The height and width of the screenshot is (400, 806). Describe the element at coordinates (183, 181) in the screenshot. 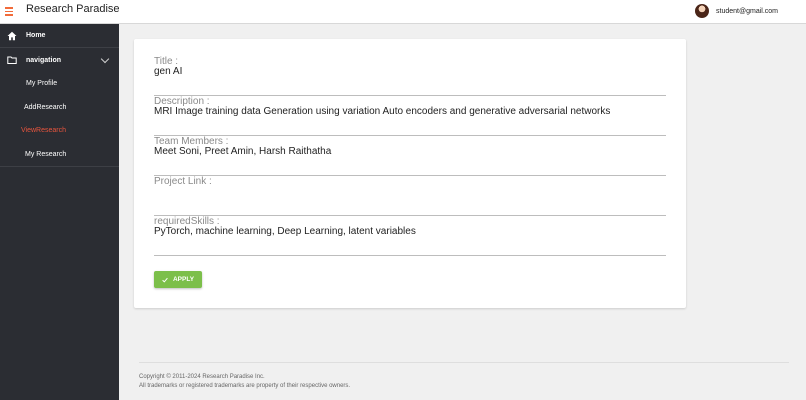

I see `project-link-label: Project Link :` at that location.